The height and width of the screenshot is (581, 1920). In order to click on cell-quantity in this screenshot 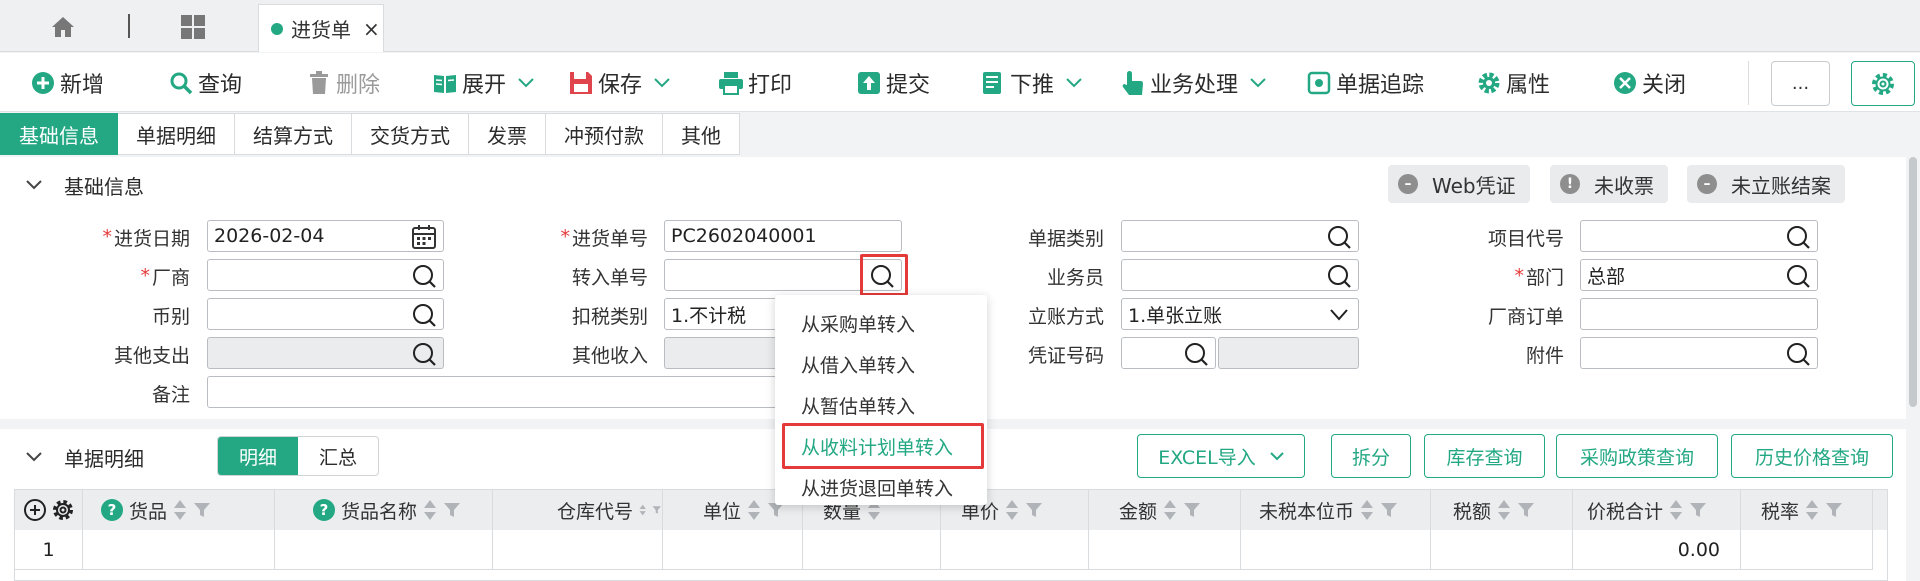, I will do `click(872, 550)`.